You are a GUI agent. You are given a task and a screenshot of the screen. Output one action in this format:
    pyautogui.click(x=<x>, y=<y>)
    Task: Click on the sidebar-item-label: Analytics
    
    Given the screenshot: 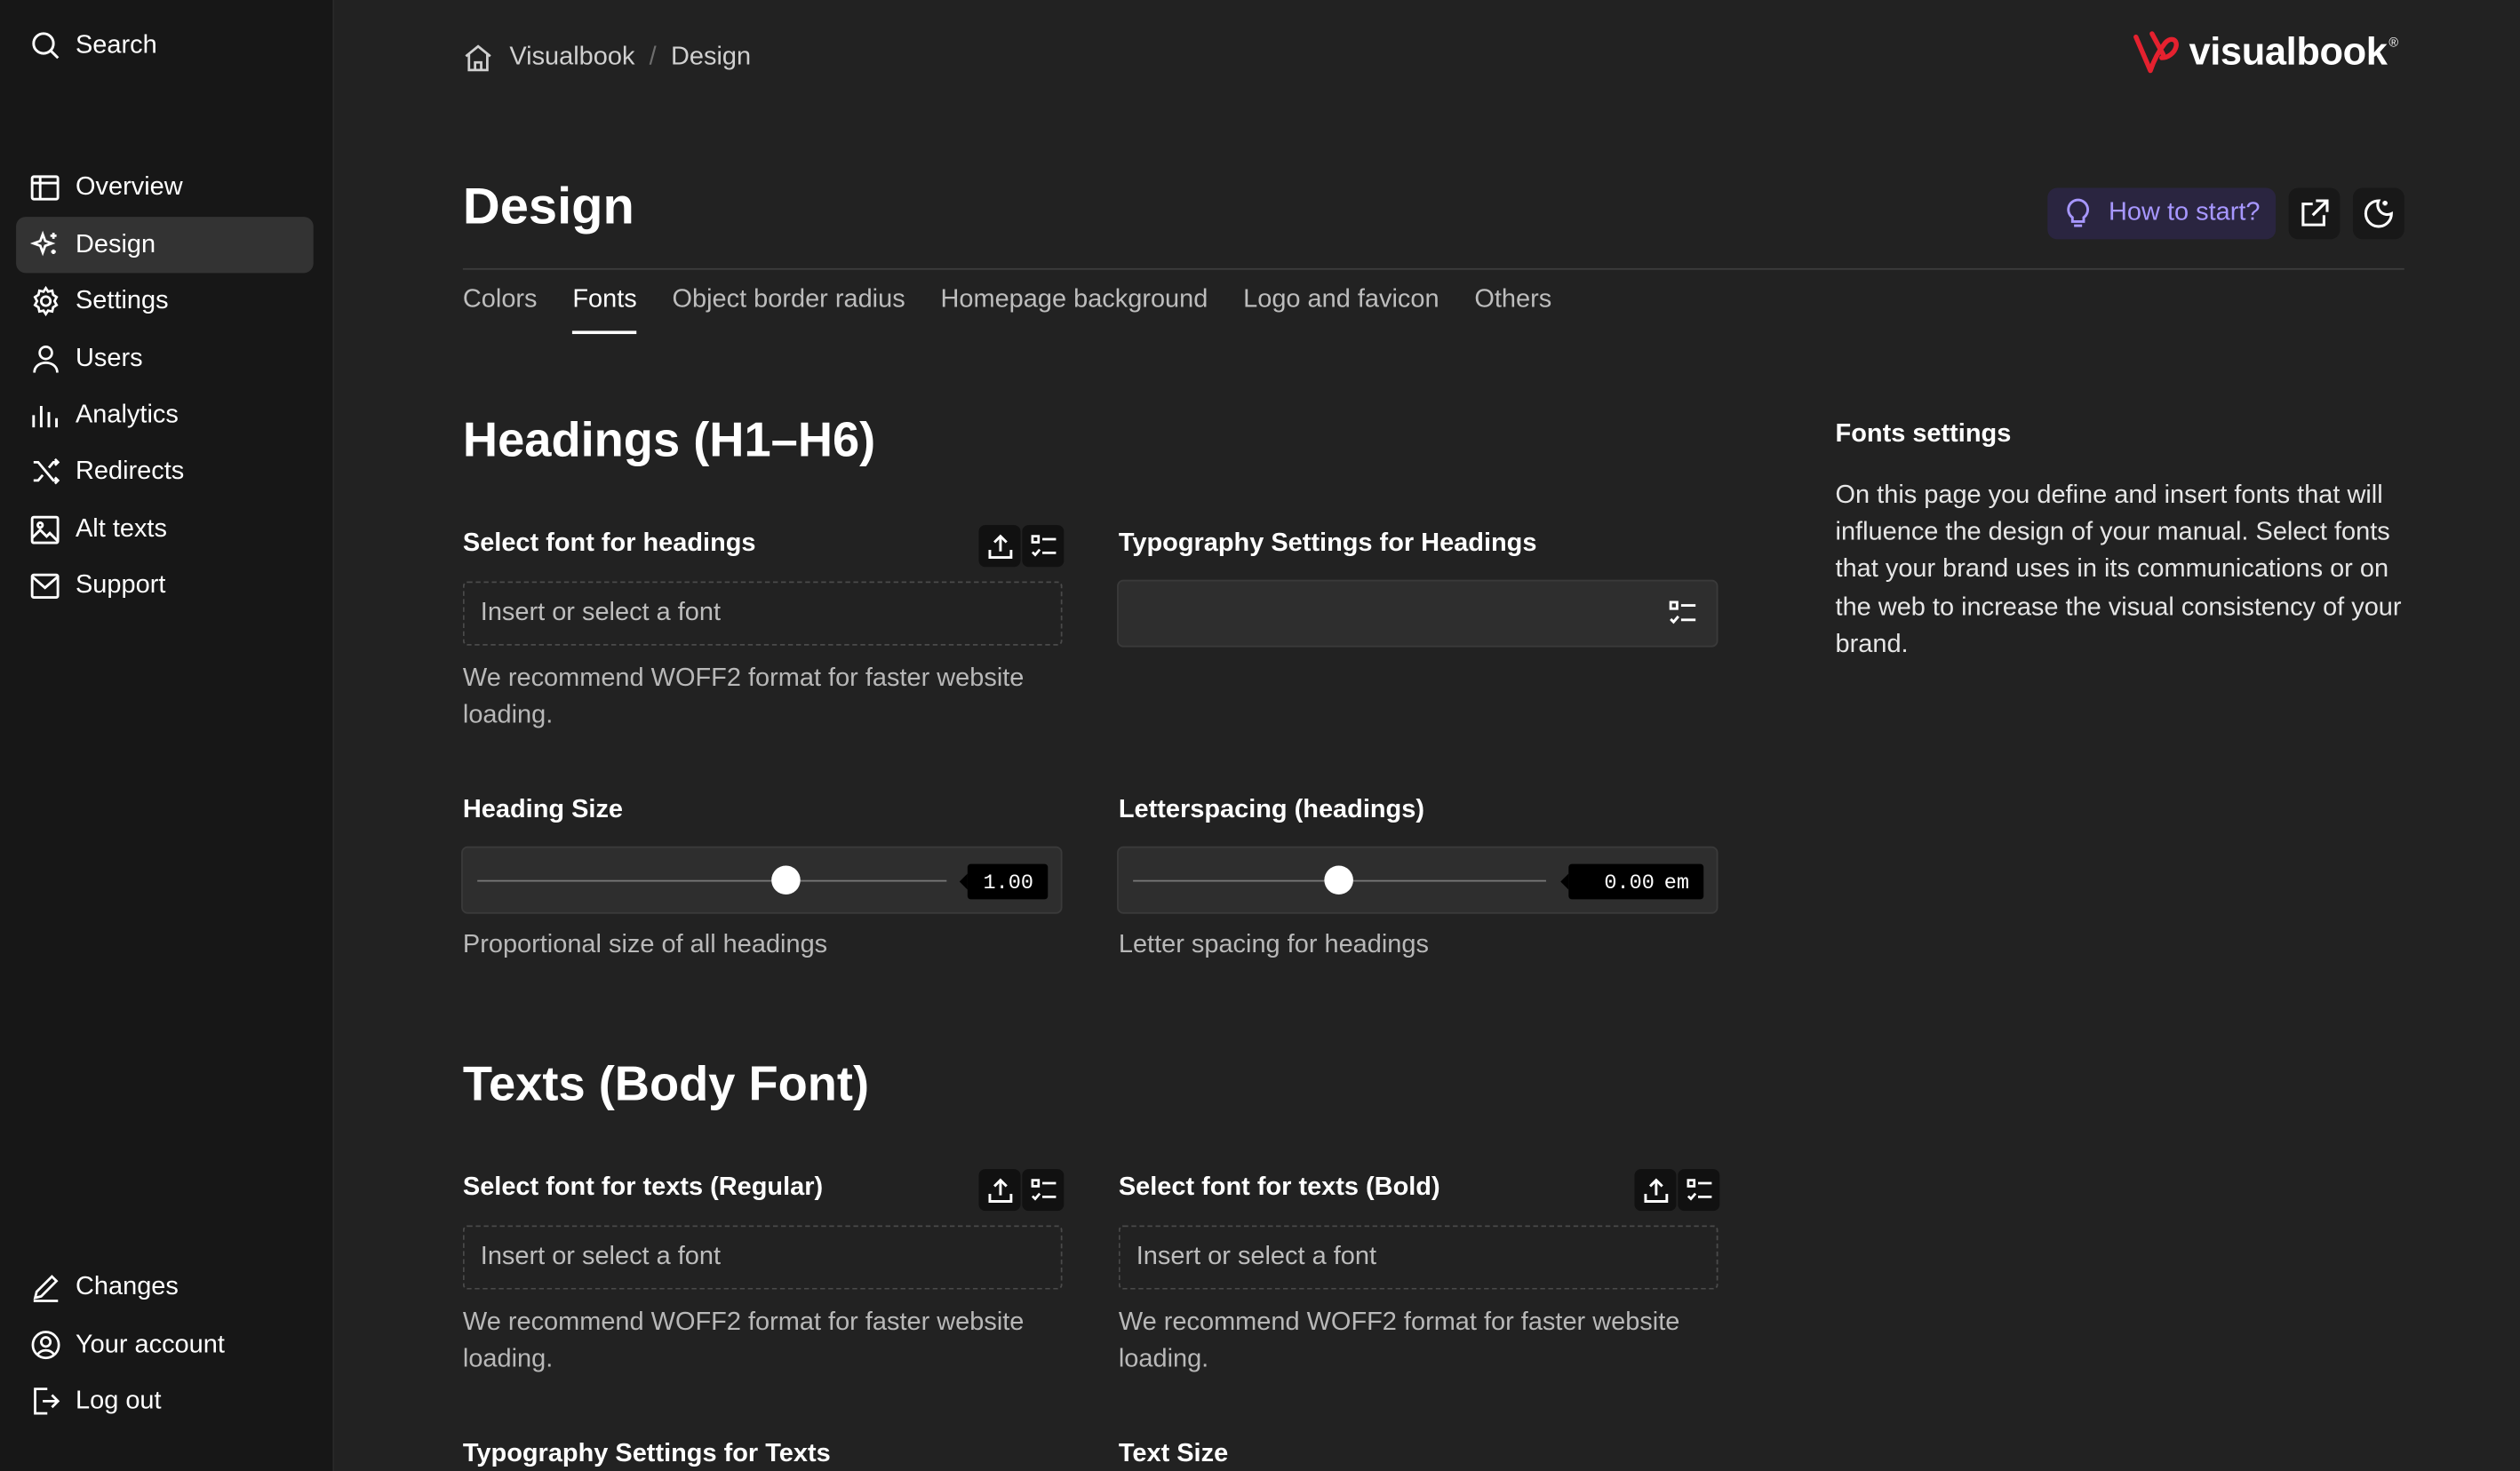 What is the action you would take?
    pyautogui.click(x=127, y=414)
    